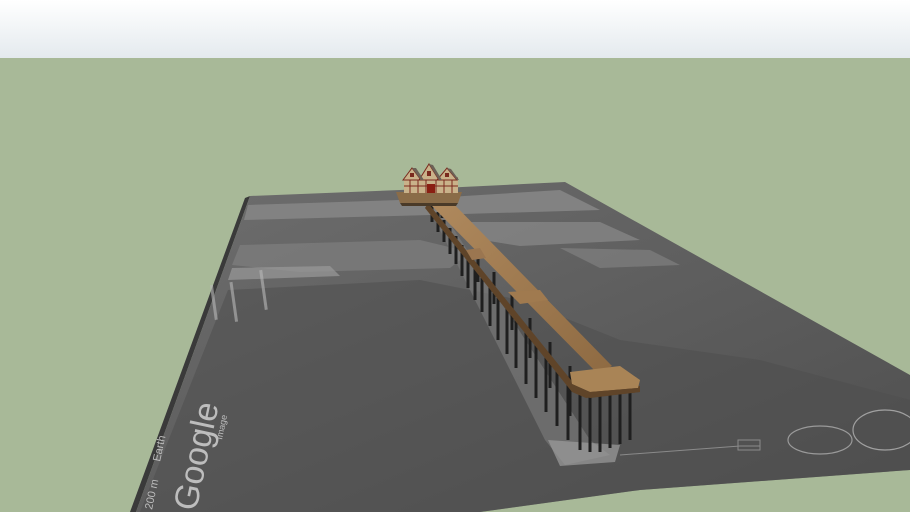 The height and width of the screenshot is (512, 910). I want to click on sky, so click(455, 29).